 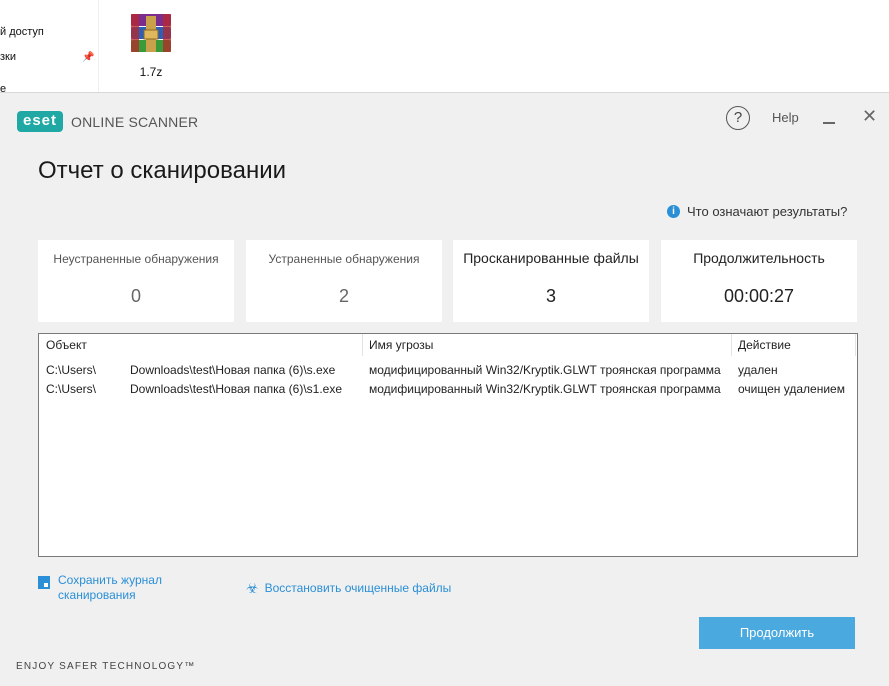 I want to click on save-icon, so click(x=44, y=582).